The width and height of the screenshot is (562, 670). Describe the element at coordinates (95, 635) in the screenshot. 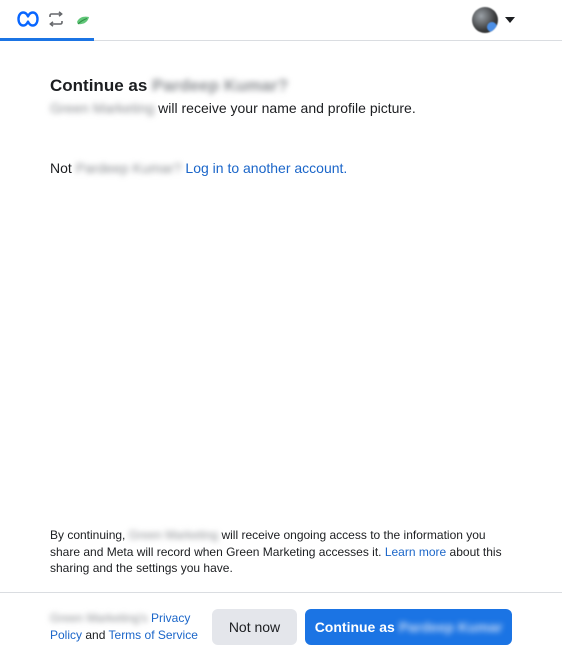

I see `legal-and: and` at that location.